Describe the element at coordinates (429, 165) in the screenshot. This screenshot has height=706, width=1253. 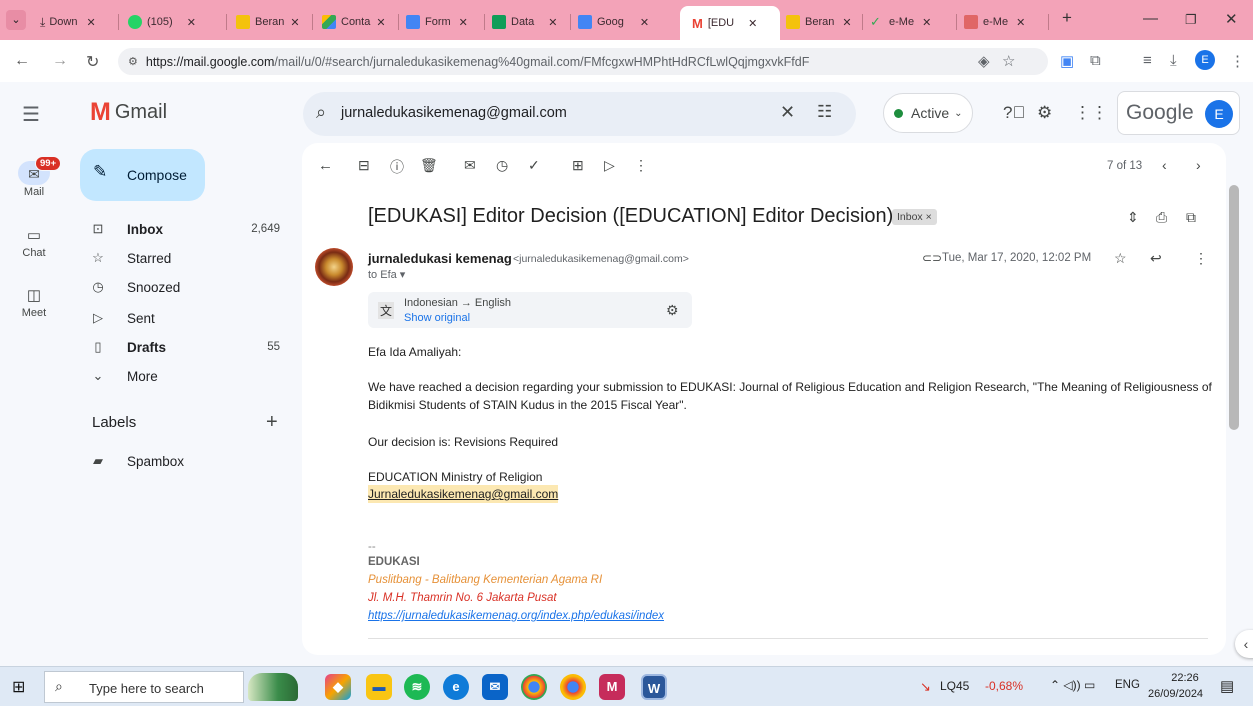
I see `delete-icon: 🗑` at that location.